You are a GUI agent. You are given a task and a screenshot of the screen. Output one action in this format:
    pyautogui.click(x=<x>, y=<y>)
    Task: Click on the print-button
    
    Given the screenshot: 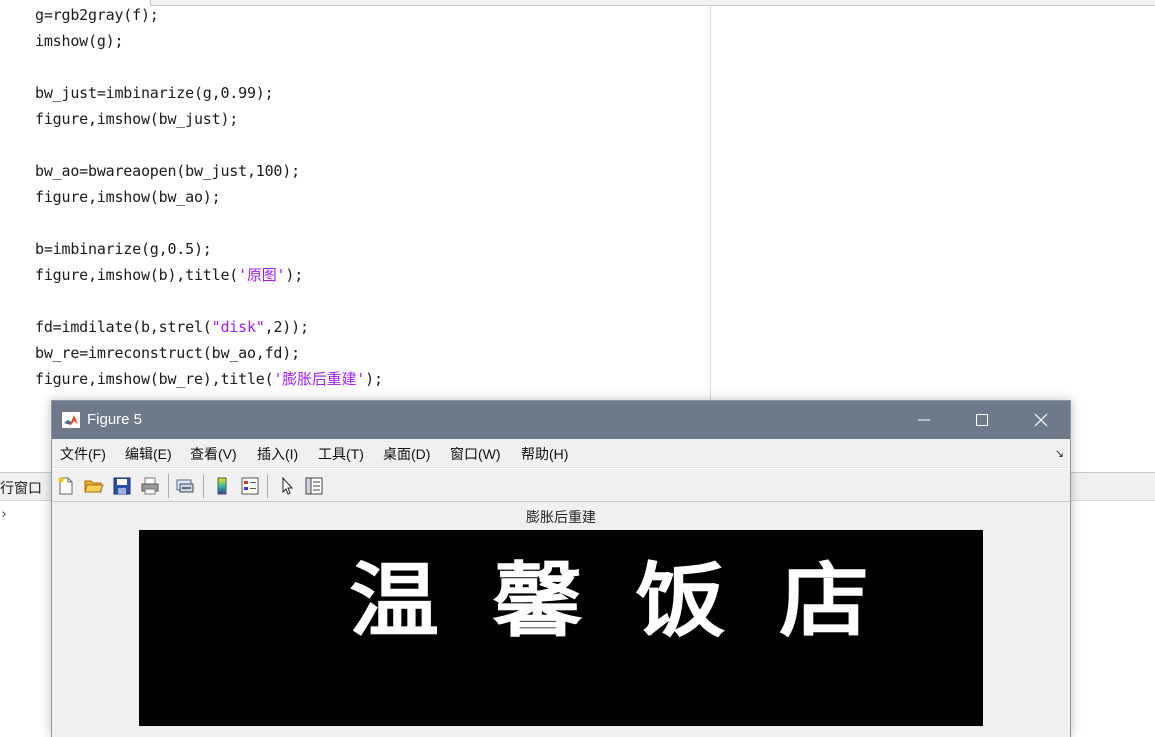 What is the action you would take?
    pyautogui.click(x=150, y=486)
    